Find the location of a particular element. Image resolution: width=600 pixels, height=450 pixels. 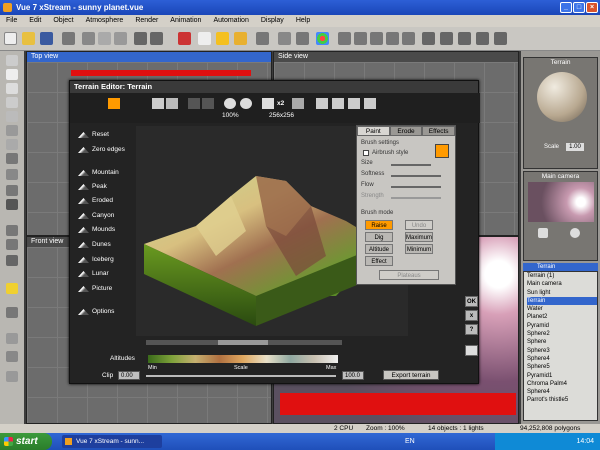

camera-tool-icon is located at coordinates (12, 312).